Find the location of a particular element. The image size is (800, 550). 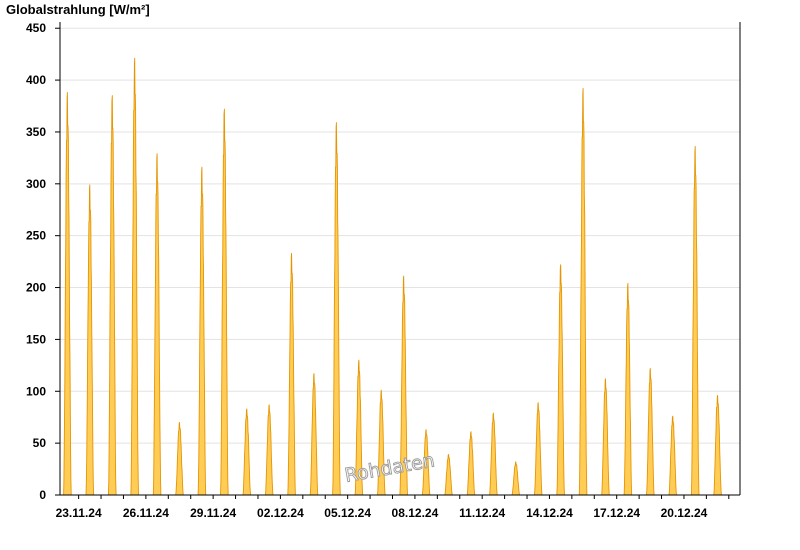

daily-radiation-28.11.24 is located at coordinates (202, 331).